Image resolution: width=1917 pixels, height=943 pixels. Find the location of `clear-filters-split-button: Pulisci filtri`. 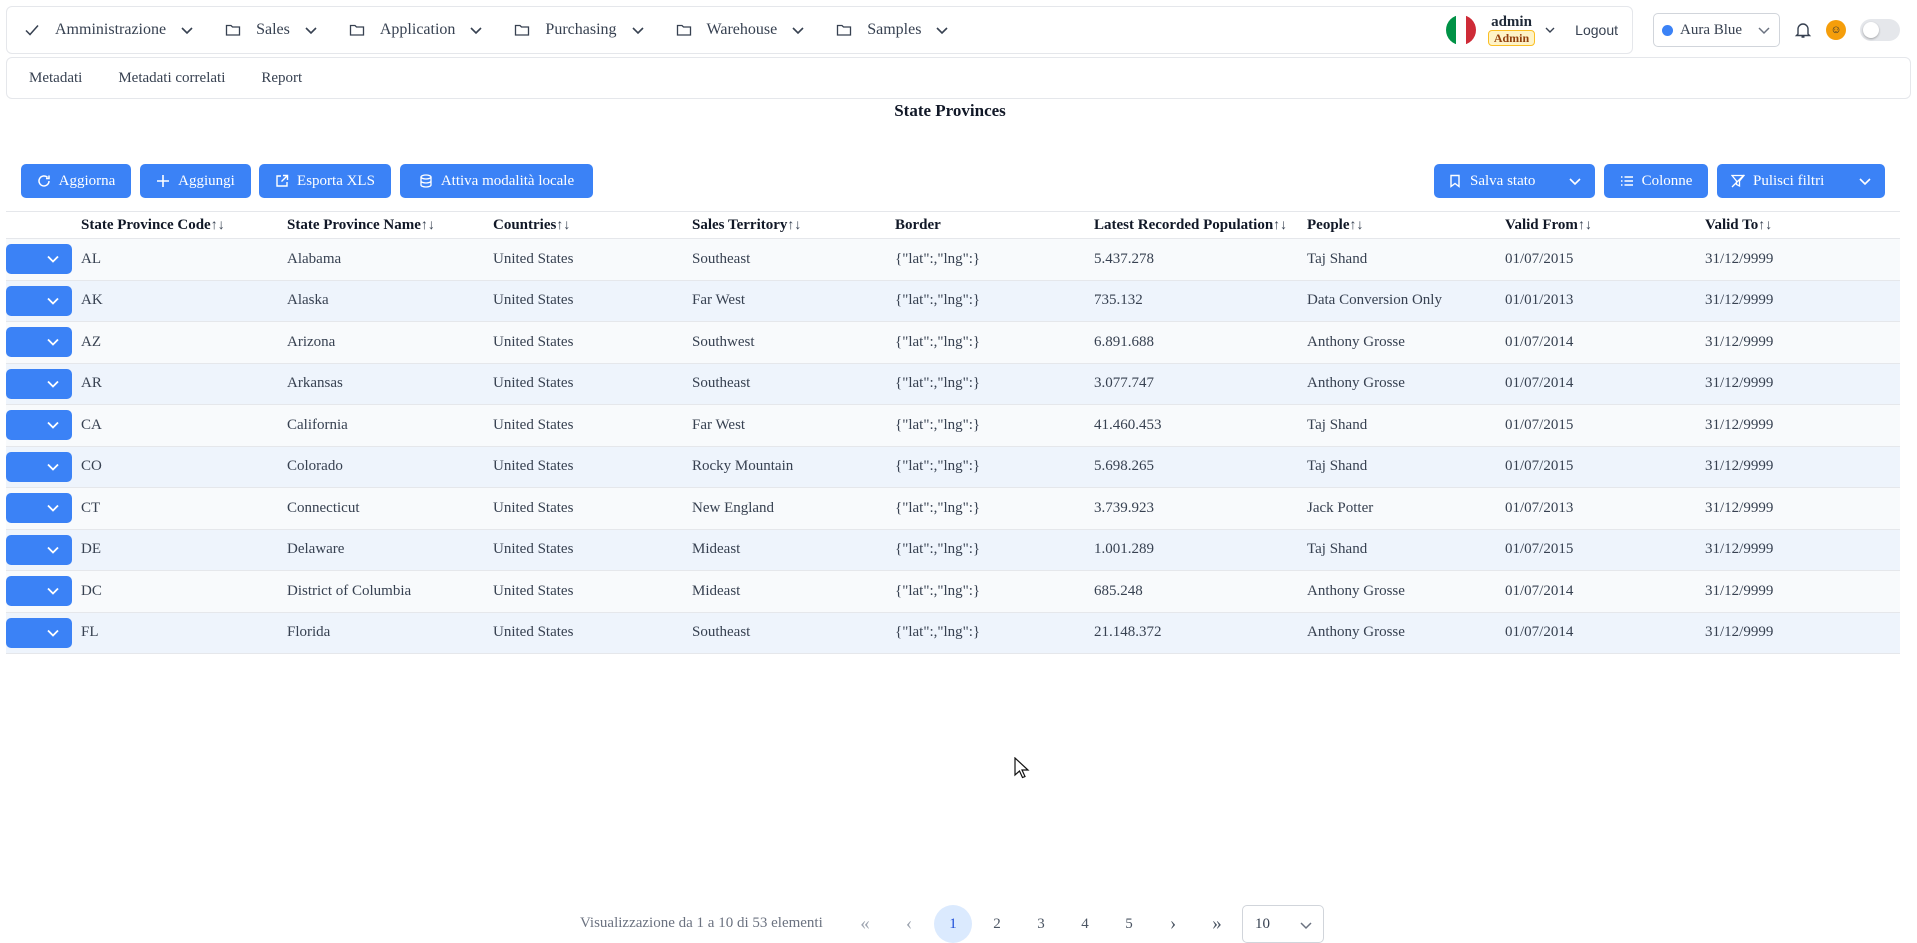

clear-filters-split-button: Pulisci filtri is located at coordinates (1801, 181).